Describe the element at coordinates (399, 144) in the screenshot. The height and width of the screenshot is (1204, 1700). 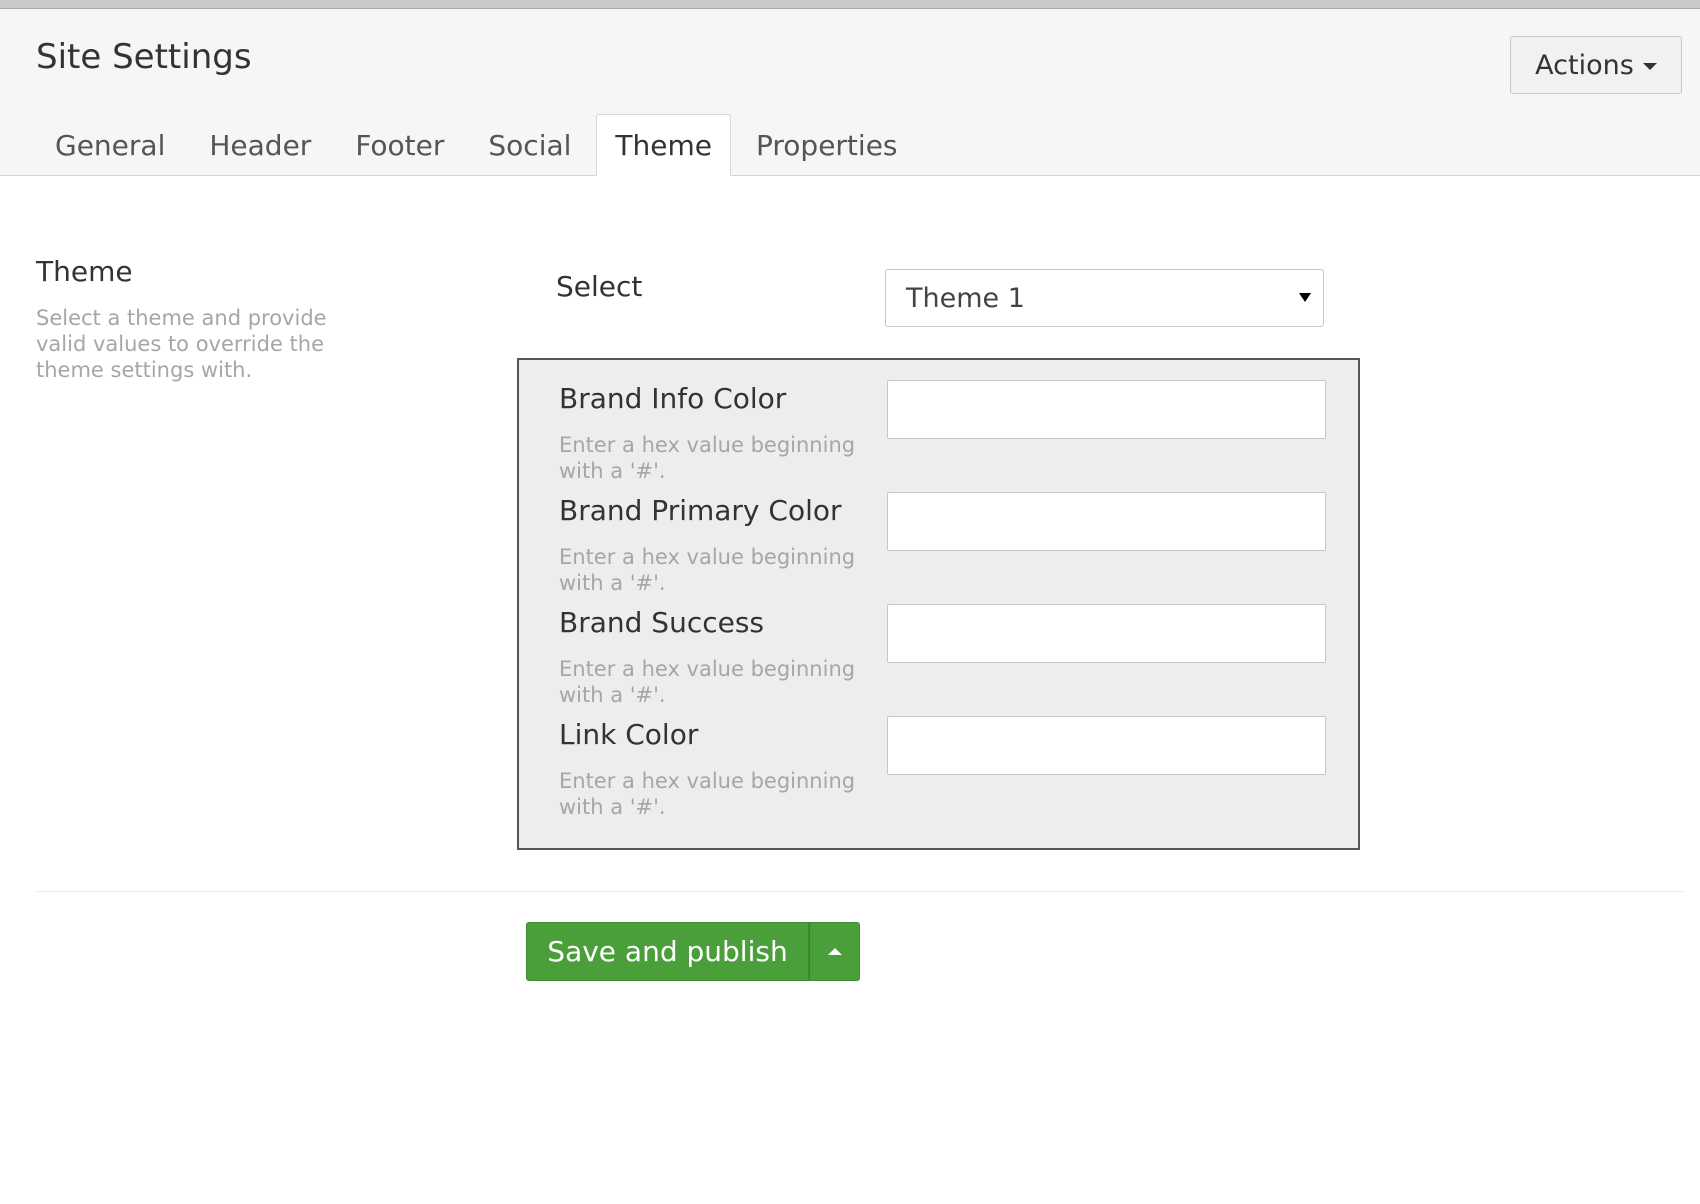
I see `tab-footer: Footer` at that location.